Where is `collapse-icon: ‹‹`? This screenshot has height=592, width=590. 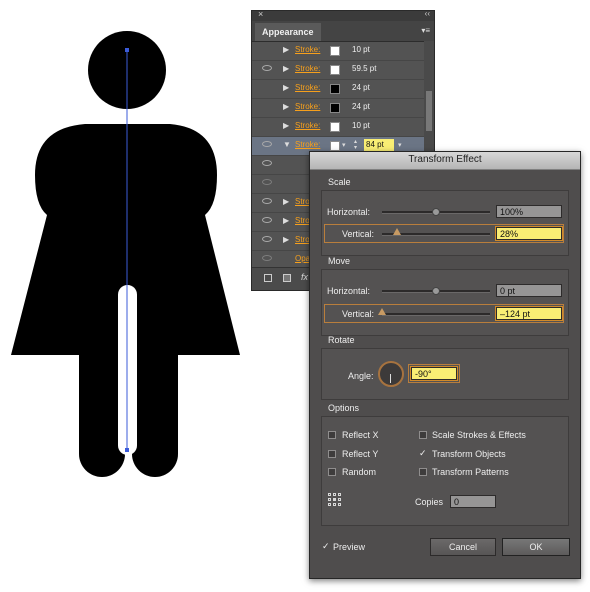
collapse-icon: ‹‹ is located at coordinates (427, 13).